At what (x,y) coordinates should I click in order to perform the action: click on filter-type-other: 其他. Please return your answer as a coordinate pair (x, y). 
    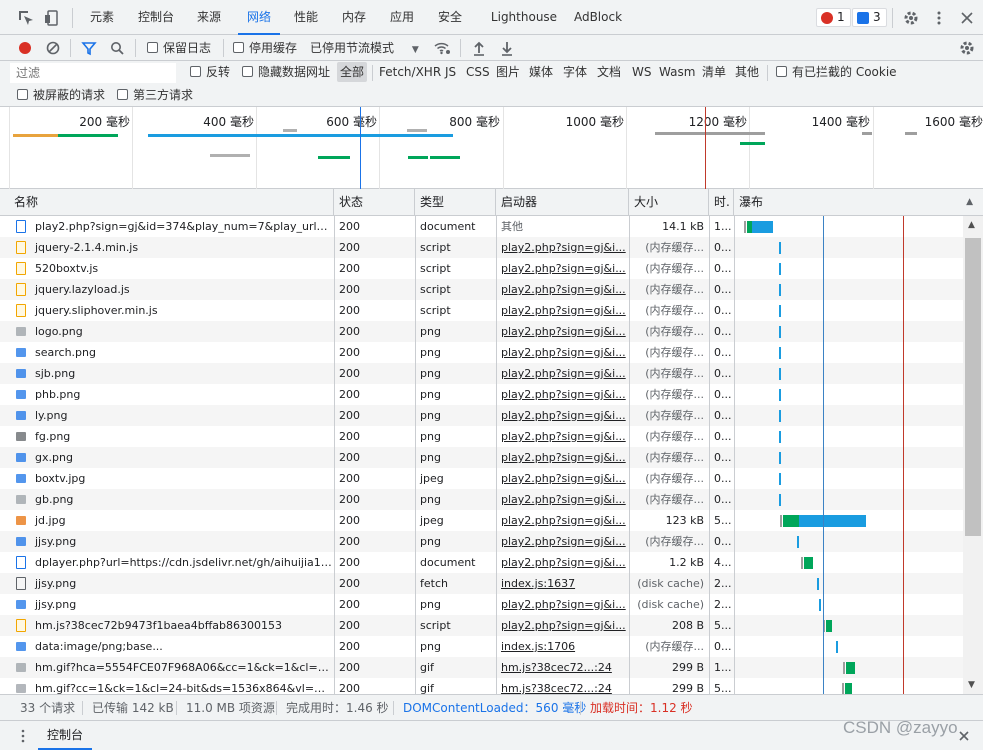
    Looking at the image, I should click on (747, 72).